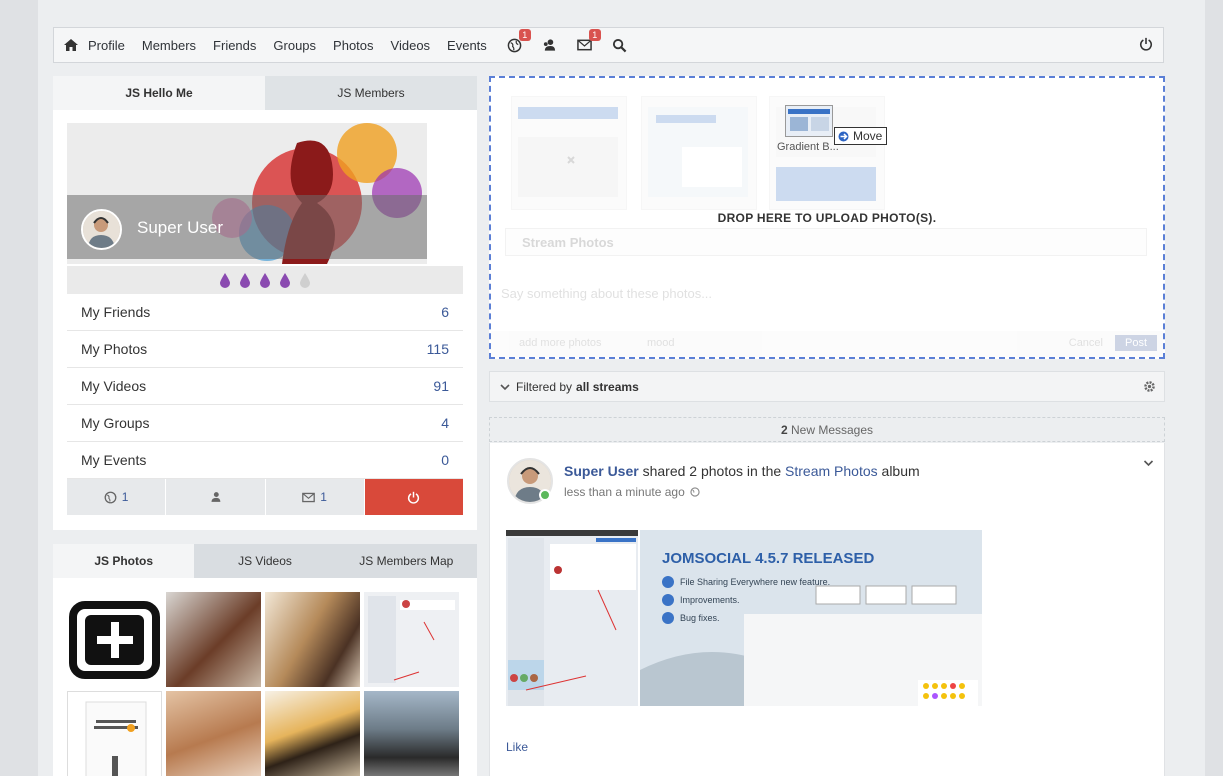  What do you see at coordinates (784, 430) in the screenshot?
I see `new-messages-count: 2` at bounding box center [784, 430].